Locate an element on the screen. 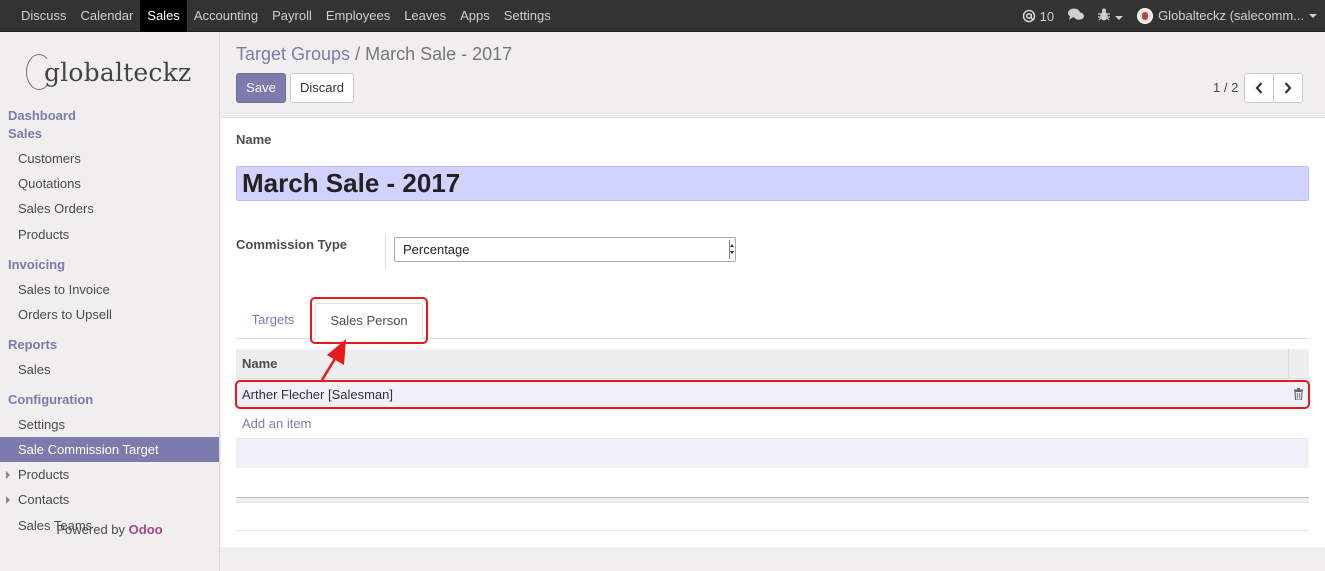 This screenshot has width=1325, height=571. sidebar-item-sale-commission-target: Sale Commission Target is located at coordinates (109, 449).